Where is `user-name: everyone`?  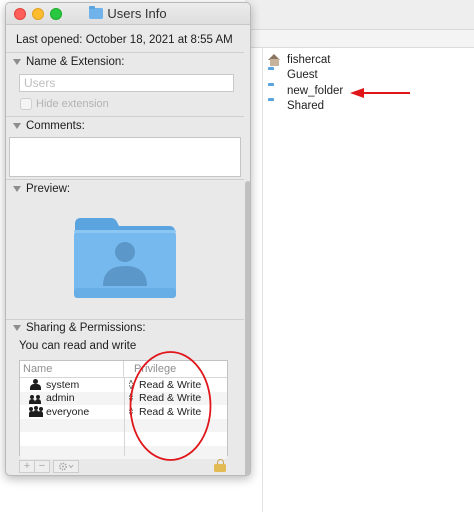 user-name: everyone is located at coordinates (68, 411).